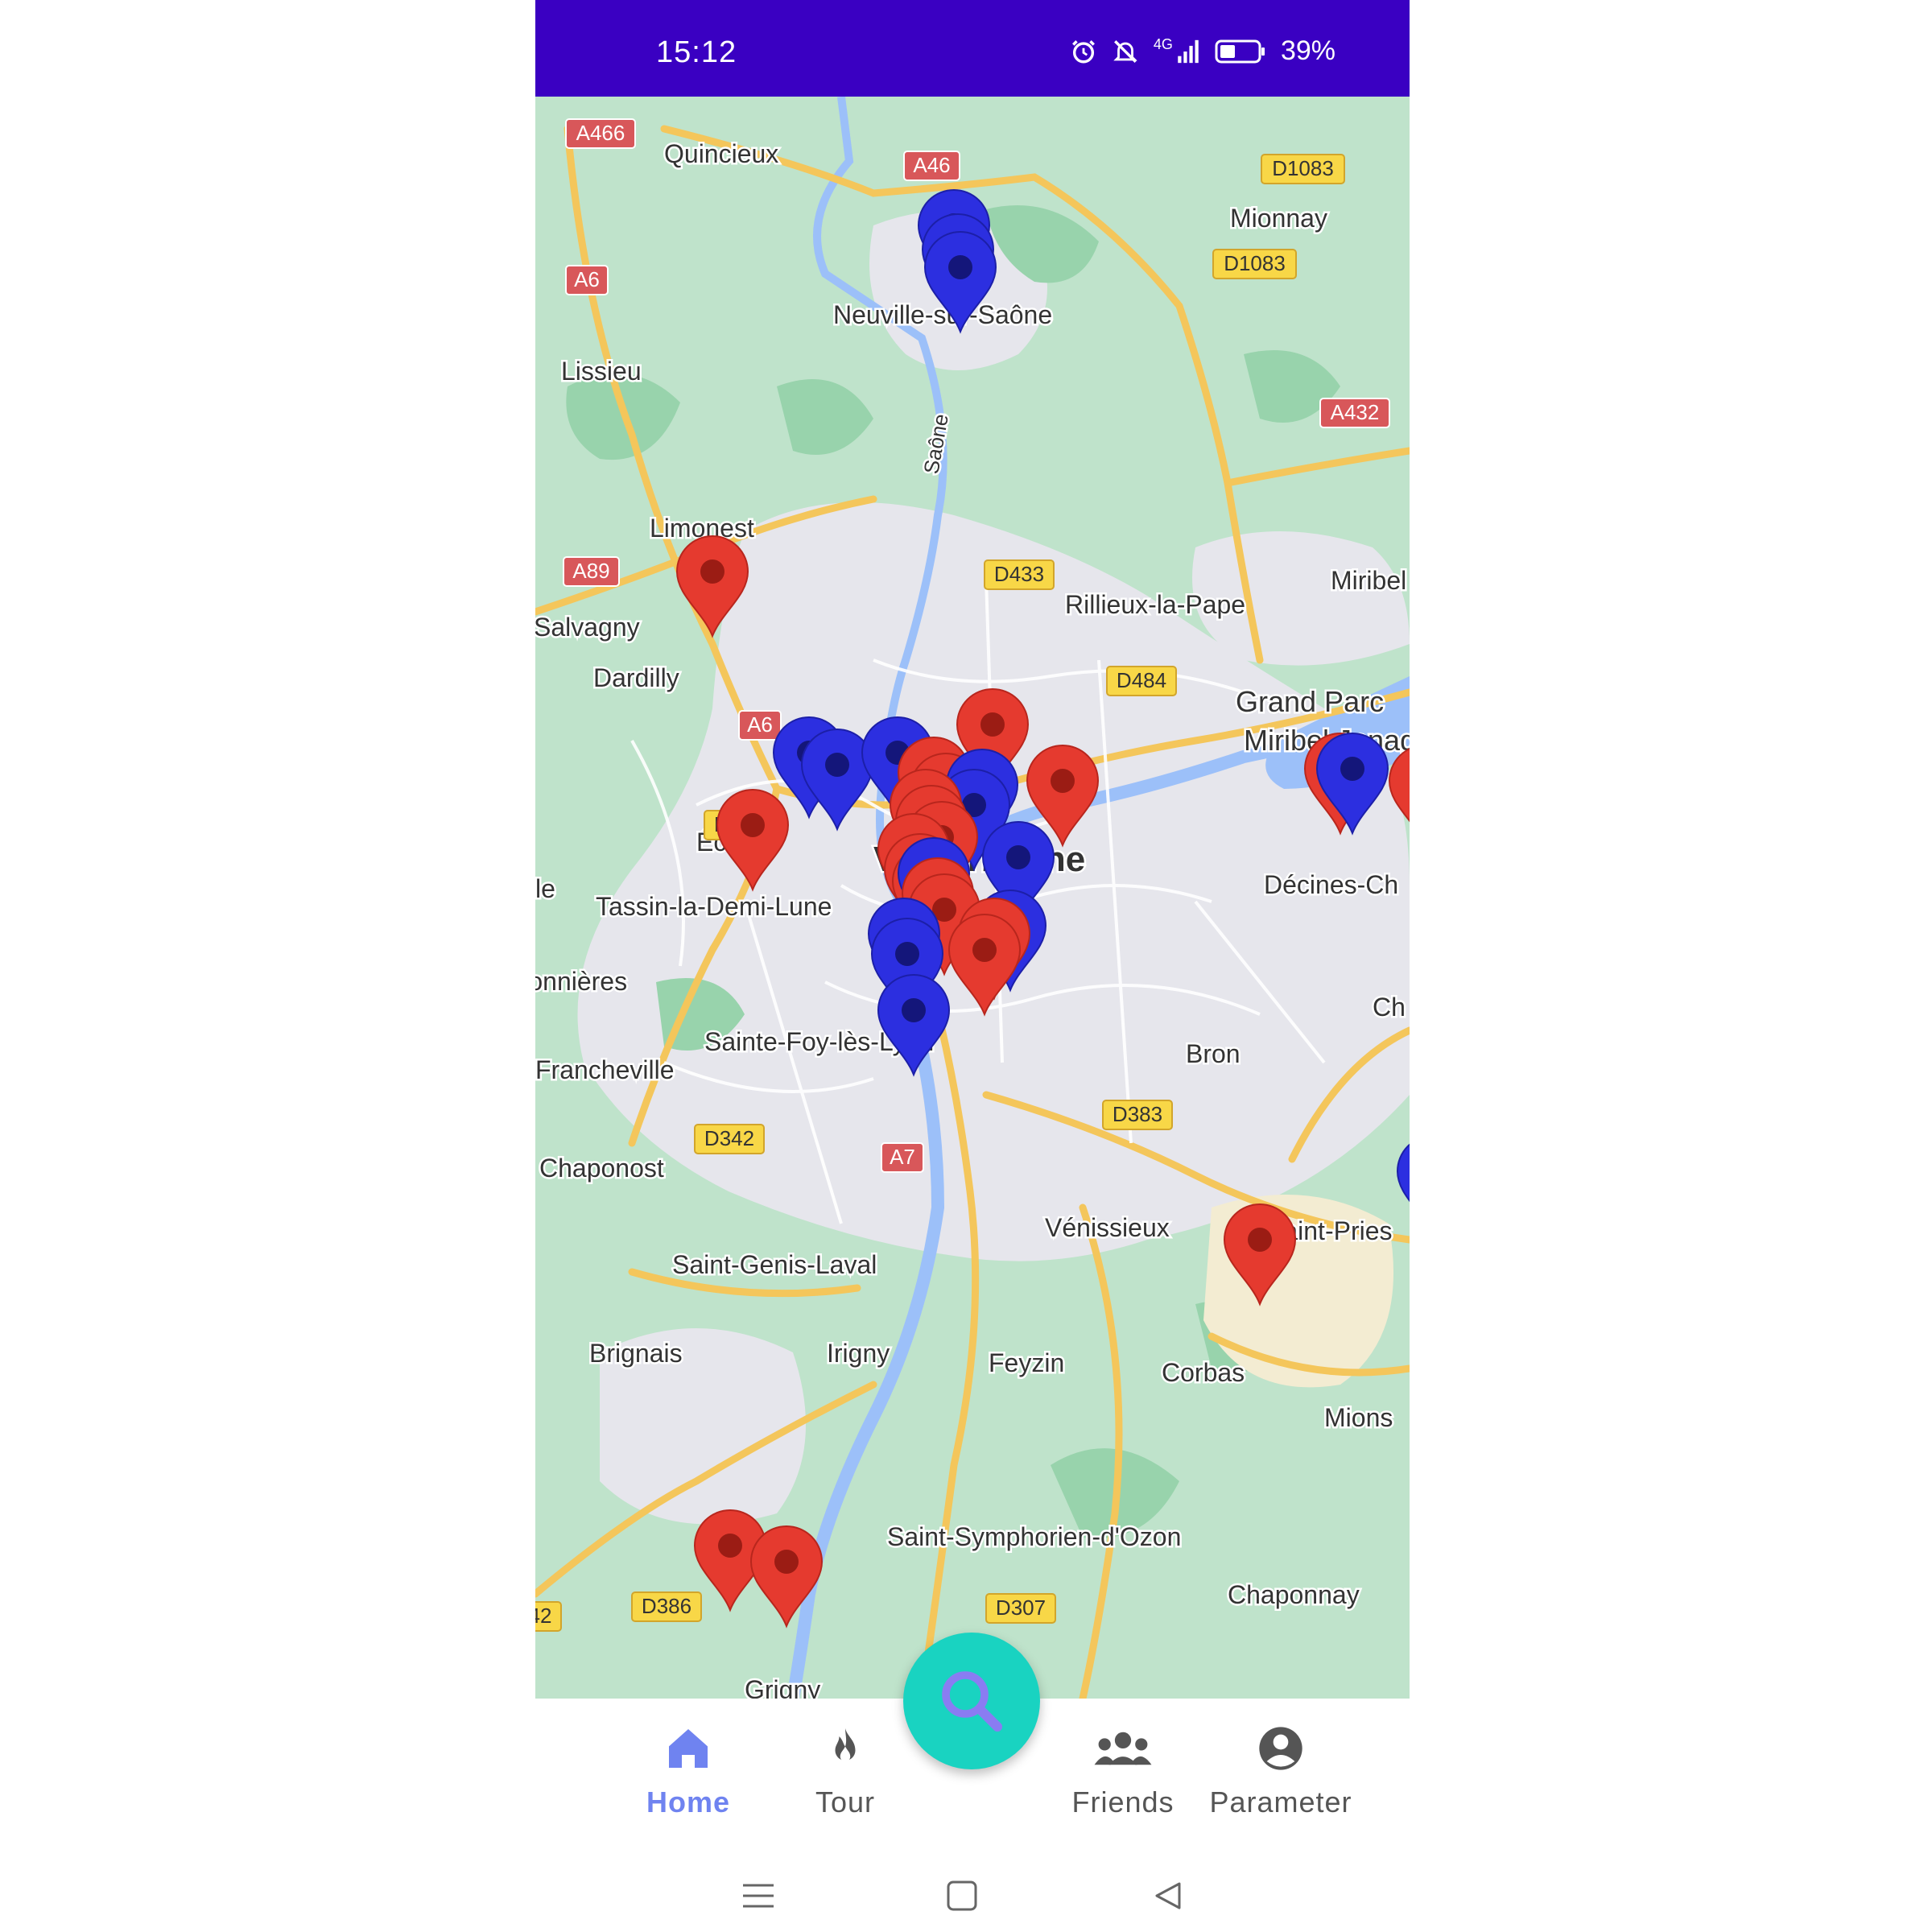  Describe the element at coordinates (1368, 580) in the screenshot. I see `place-label: Miribel` at that location.